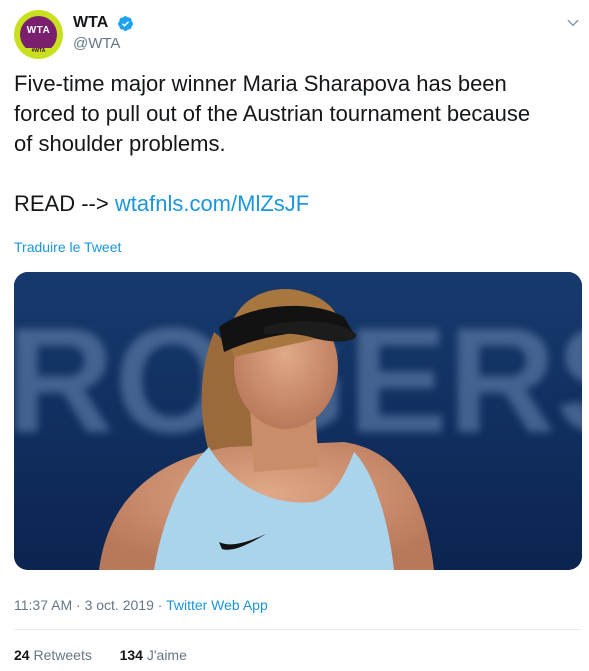 The width and height of the screenshot is (589, 671). Describe the element at coordinates (103, 43) in the screenshot. I see `author-handle: @WTA` at that location.